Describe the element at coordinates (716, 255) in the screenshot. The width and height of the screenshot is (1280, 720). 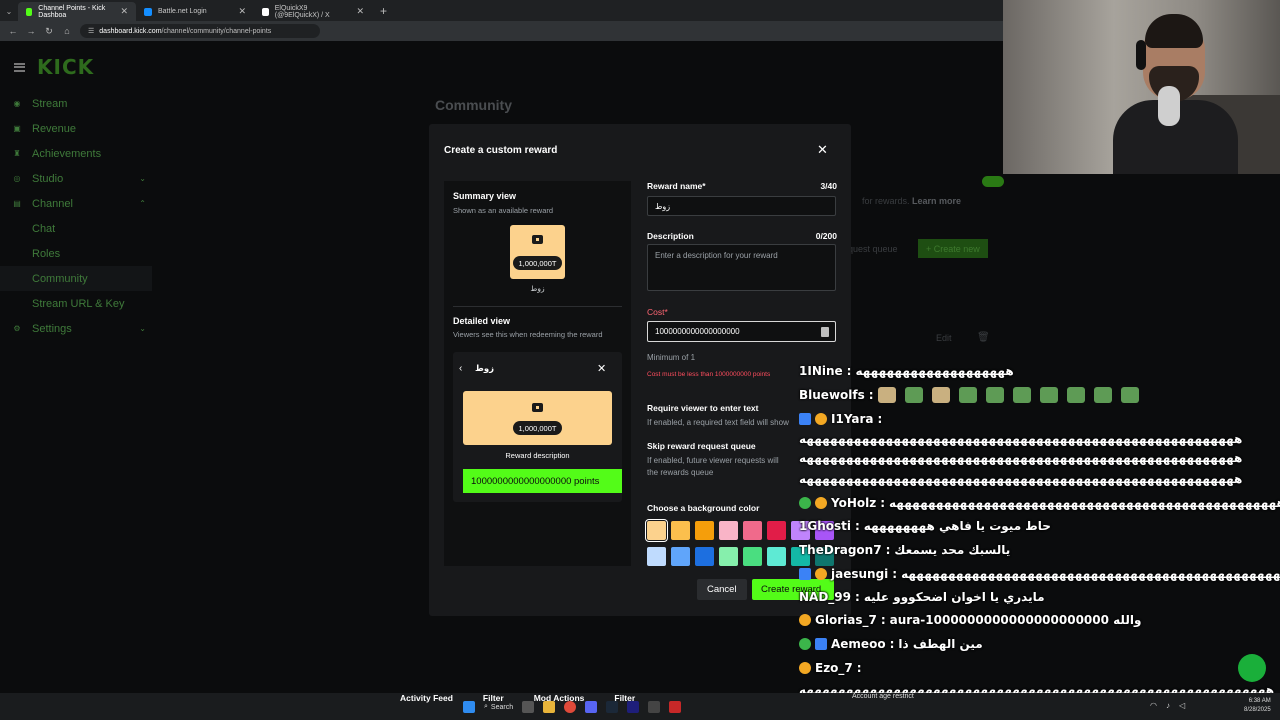
I see `description-placeholder: Enter a description for your reward` at that location.